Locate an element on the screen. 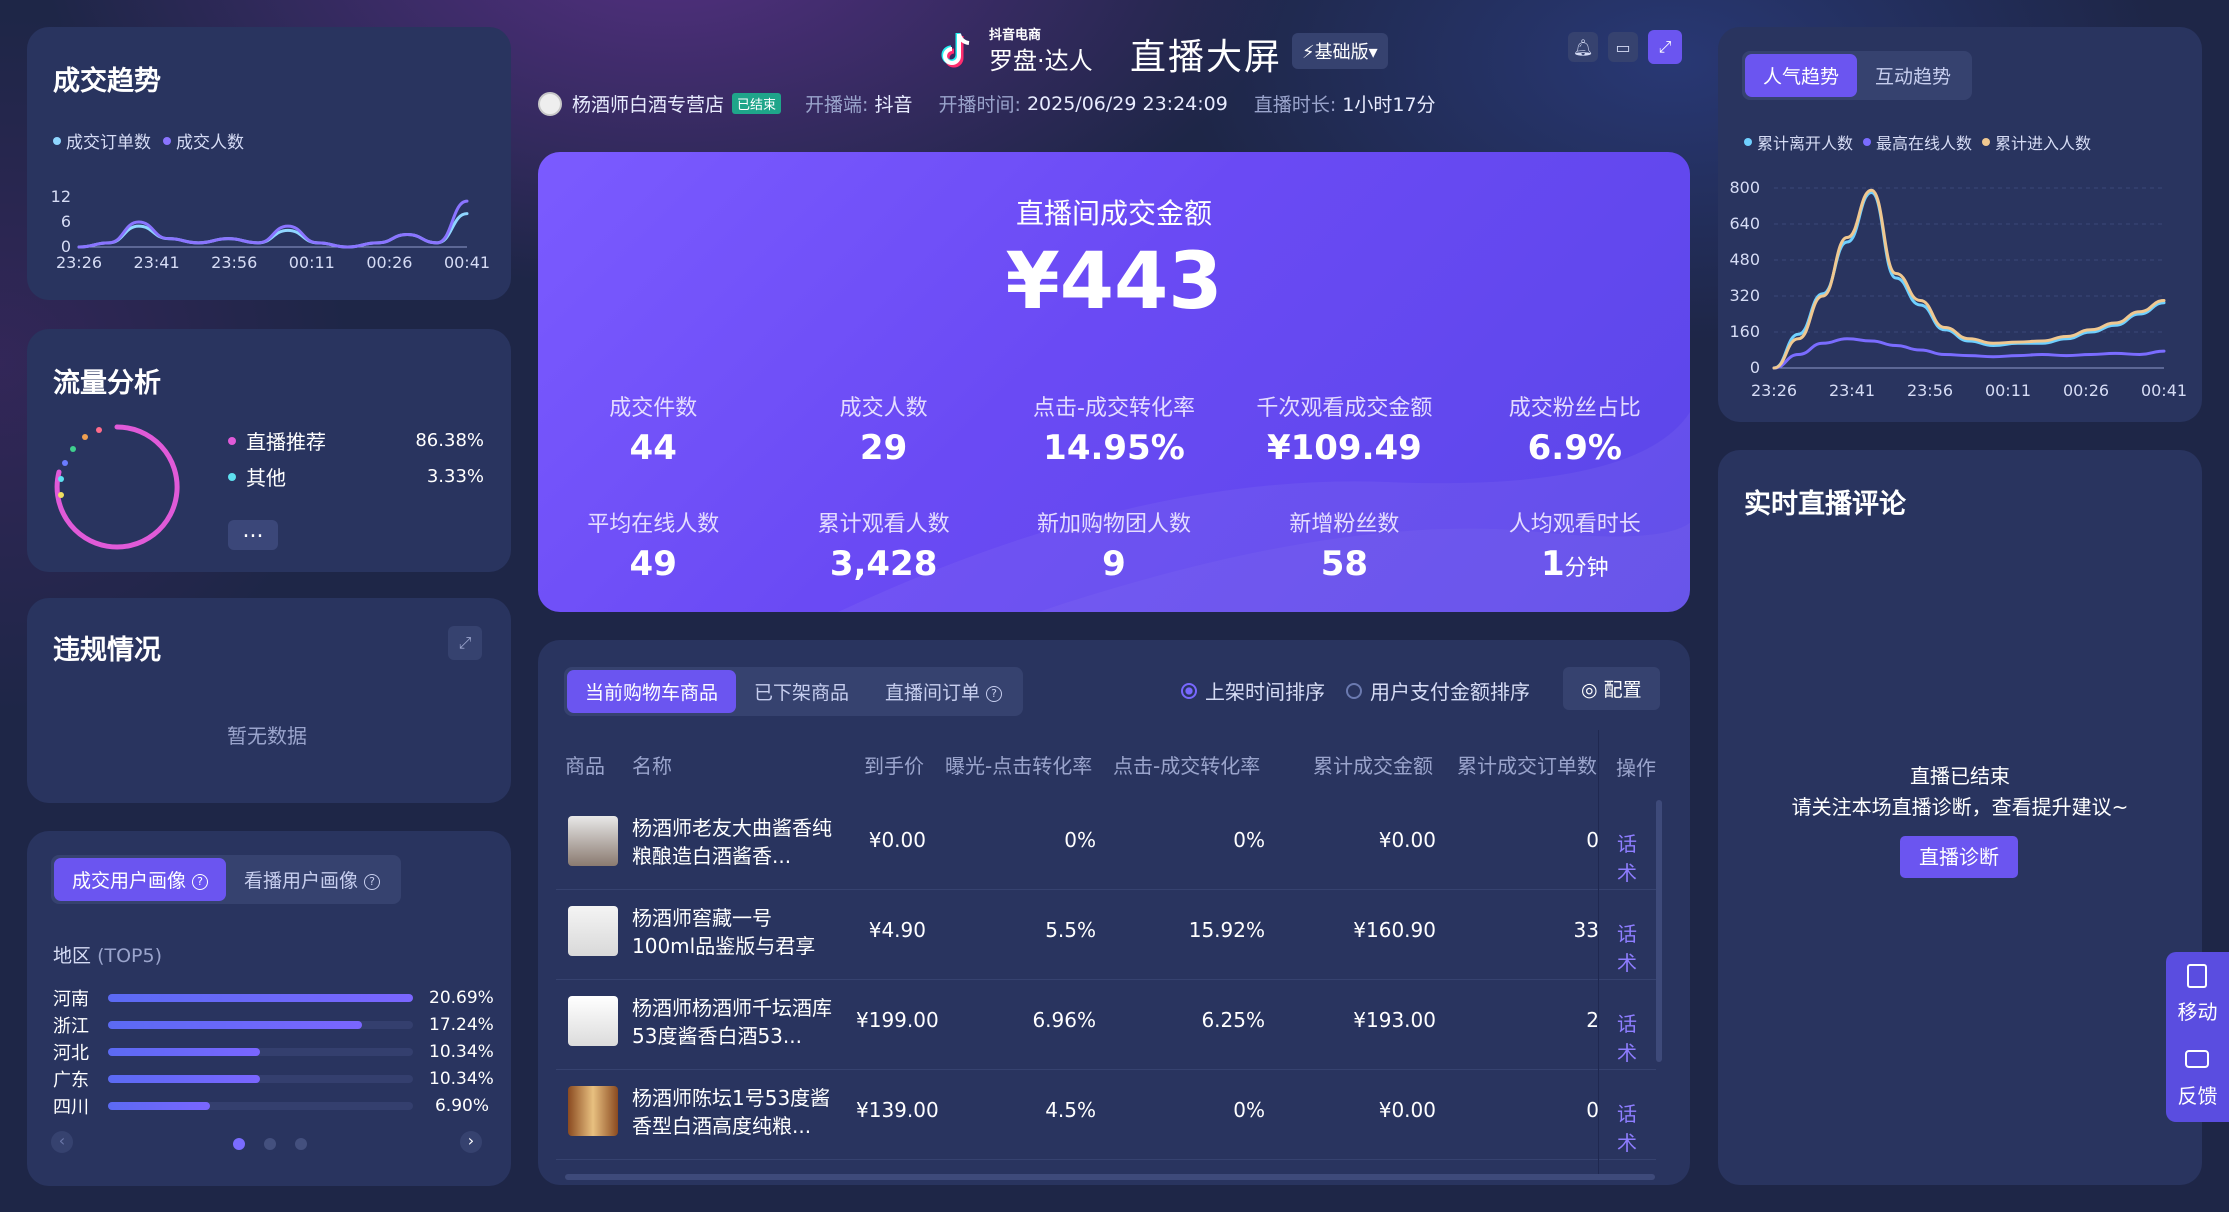 This screenshot has height=1212, width=2229. traffic-donut is located at coordinates (117, 487).